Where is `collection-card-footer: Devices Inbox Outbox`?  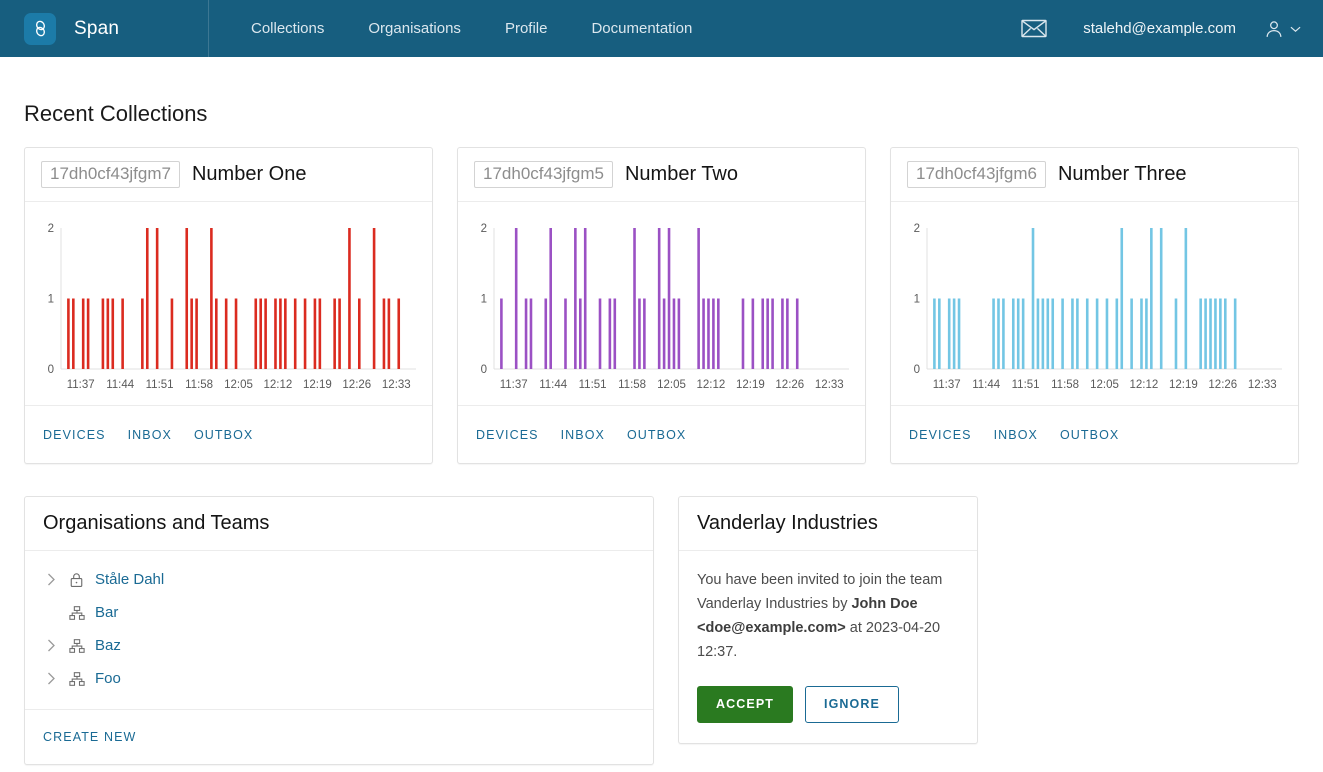
collection-card-footer: Devices Inbox Outbox is located at coordinates (1094, 434).